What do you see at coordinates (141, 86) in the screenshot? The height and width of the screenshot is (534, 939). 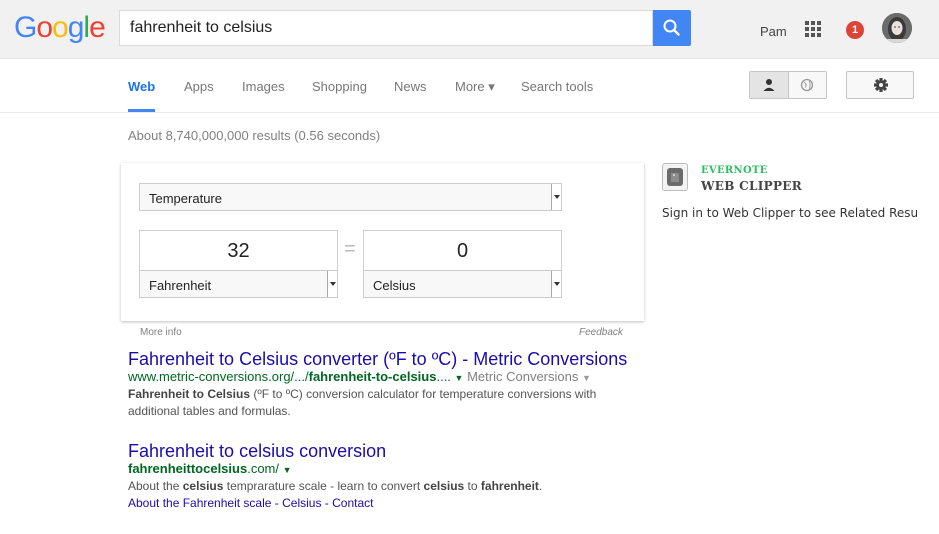 I see `tab-web: Web` at bounding box center [141, 86].